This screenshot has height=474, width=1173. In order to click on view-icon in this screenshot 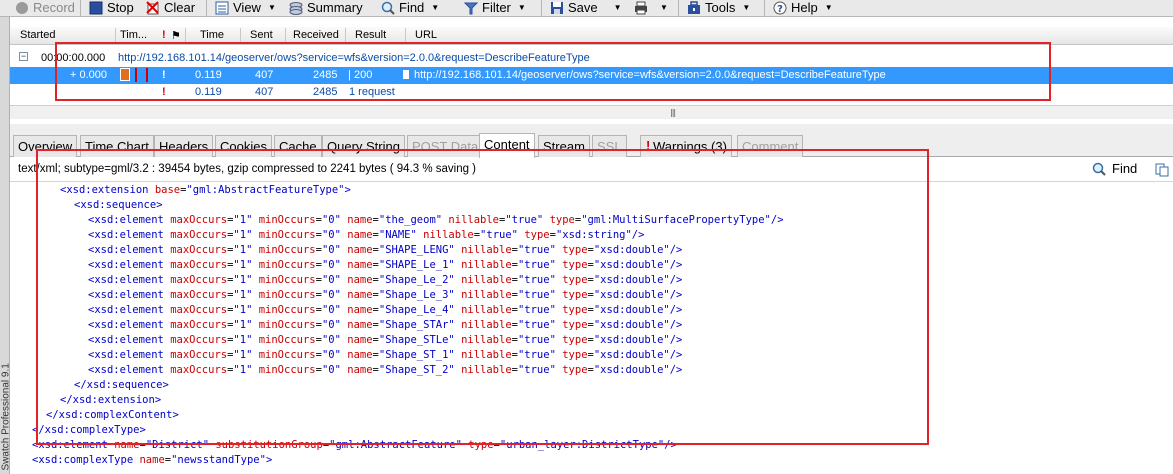, I will do `click(222, 8)`.